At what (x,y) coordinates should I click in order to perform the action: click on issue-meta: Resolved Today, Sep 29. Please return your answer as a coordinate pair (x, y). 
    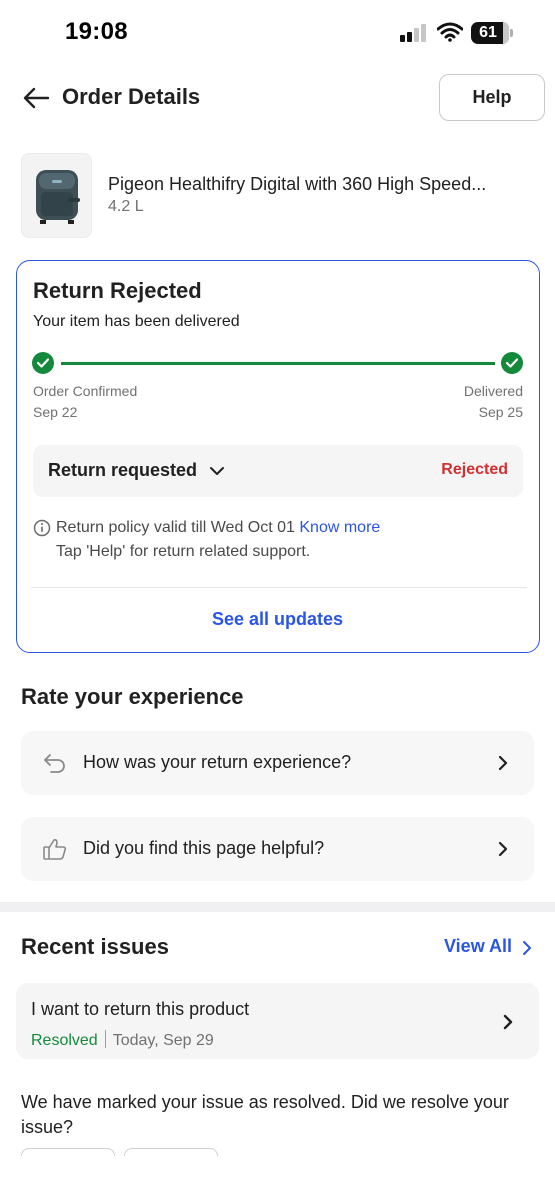
    Looking at the image, I should click on (122, 1040).